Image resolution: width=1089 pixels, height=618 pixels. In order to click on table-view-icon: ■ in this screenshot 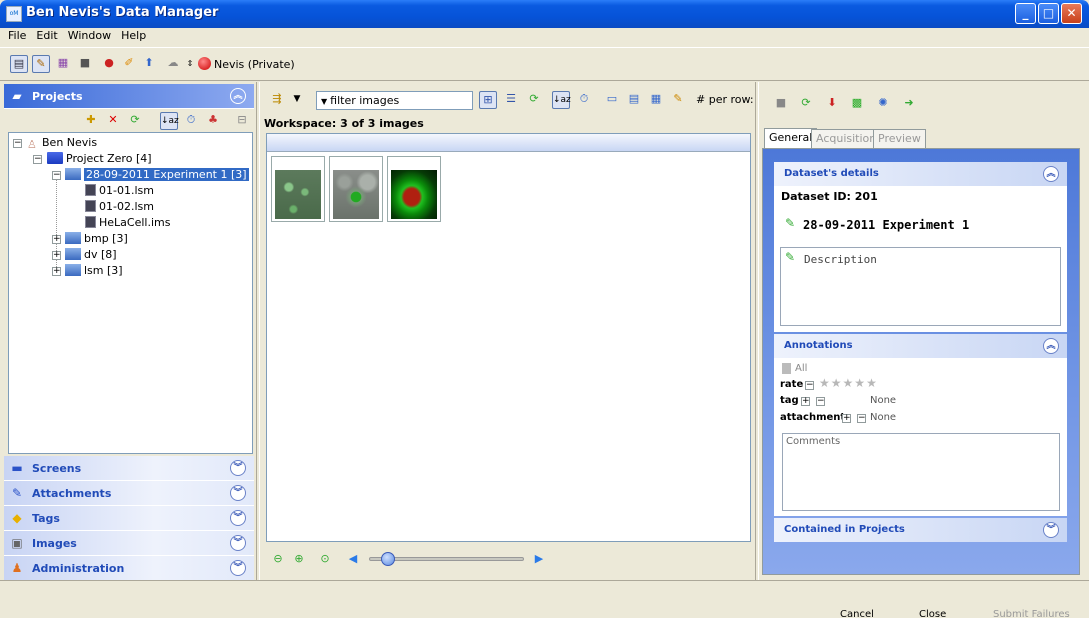, I will do `click(85, 64)`.